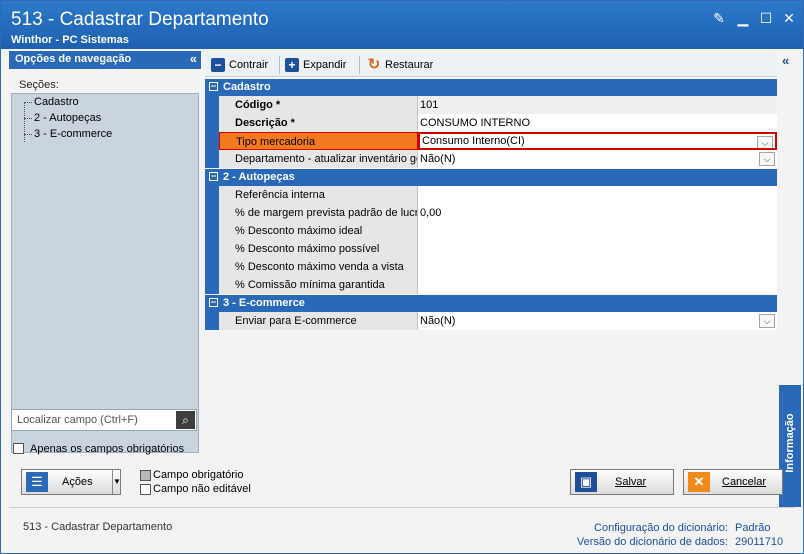  Describe the element at coordinates (597, 105) in the screenshot. I see `codigo-value: 101` at that location.